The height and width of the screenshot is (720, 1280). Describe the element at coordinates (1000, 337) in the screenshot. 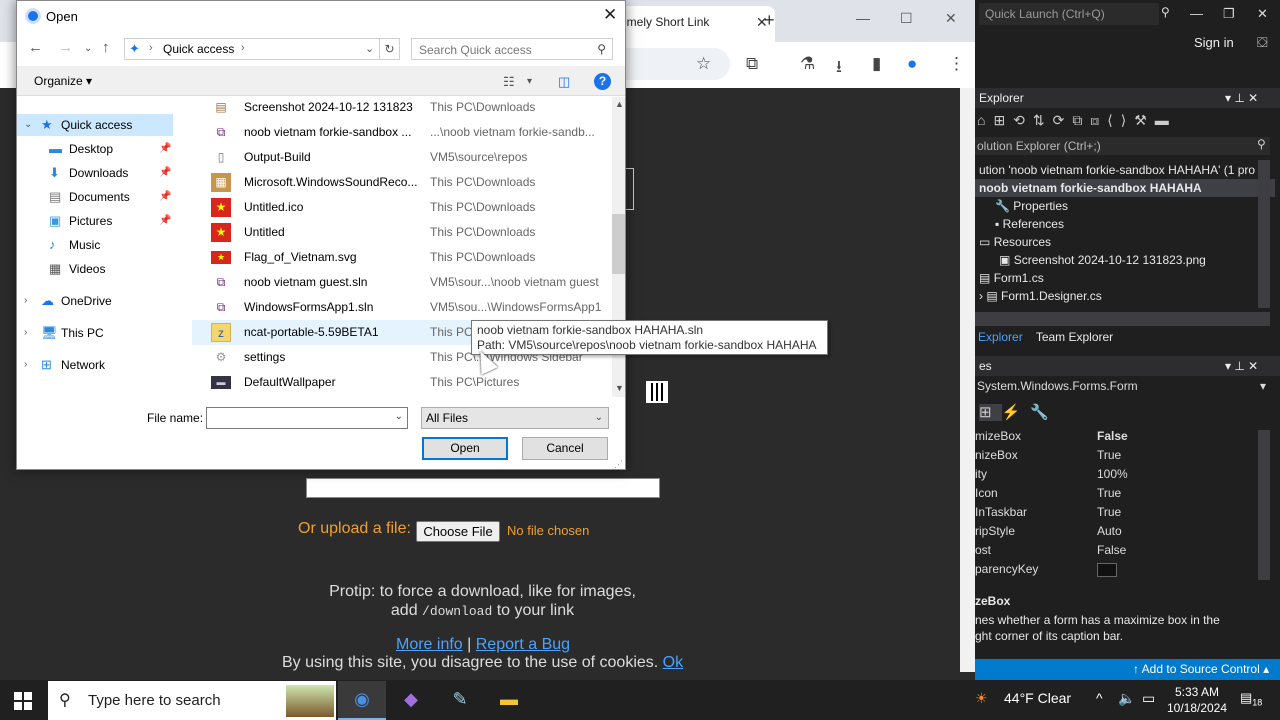

I see `tab-solution-explorer: Explorer` at that location.